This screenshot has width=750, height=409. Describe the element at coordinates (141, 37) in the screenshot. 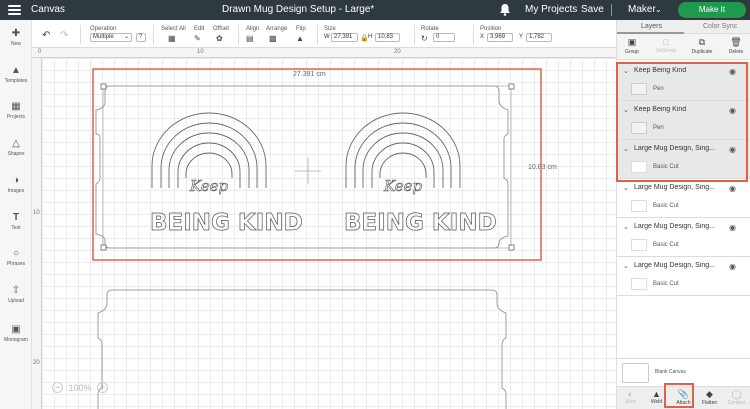

I see `operation-help-button: ?` at that location.